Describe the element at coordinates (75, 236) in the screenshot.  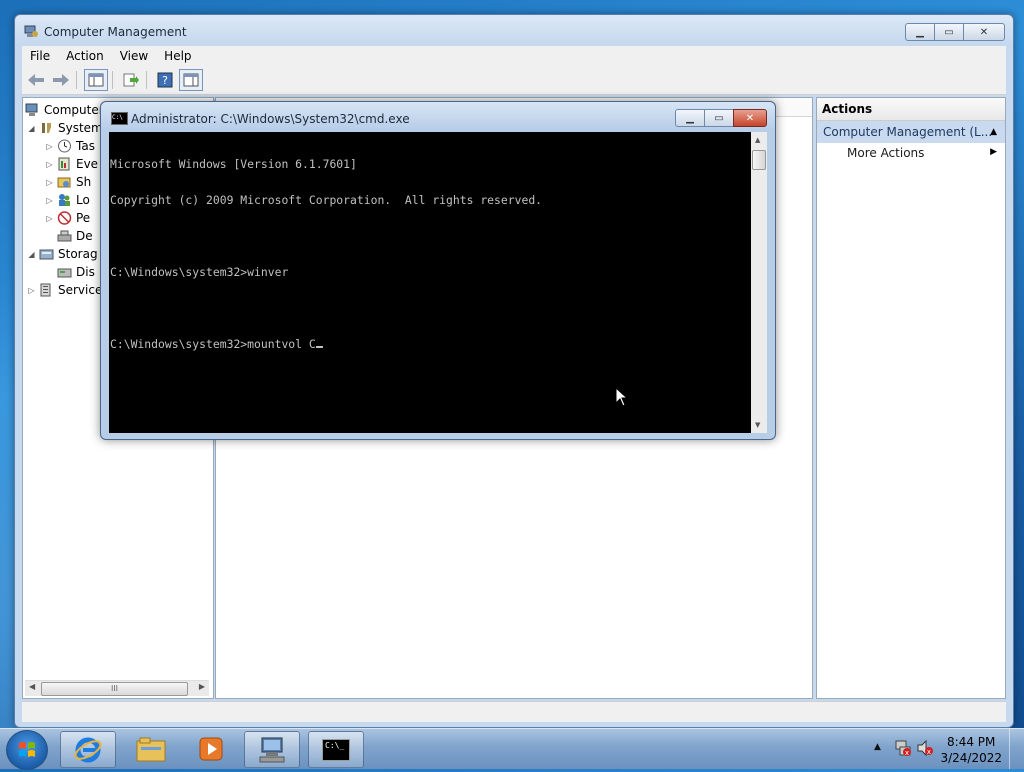
I see `tree-item-device-manager: De` at that location.